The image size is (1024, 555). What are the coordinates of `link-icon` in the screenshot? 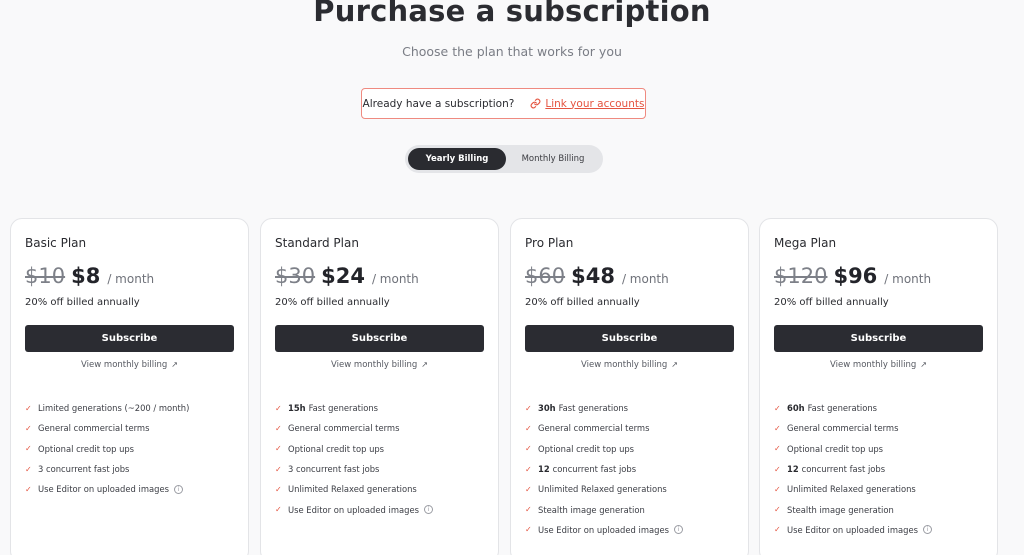 It's located at (535, 103).